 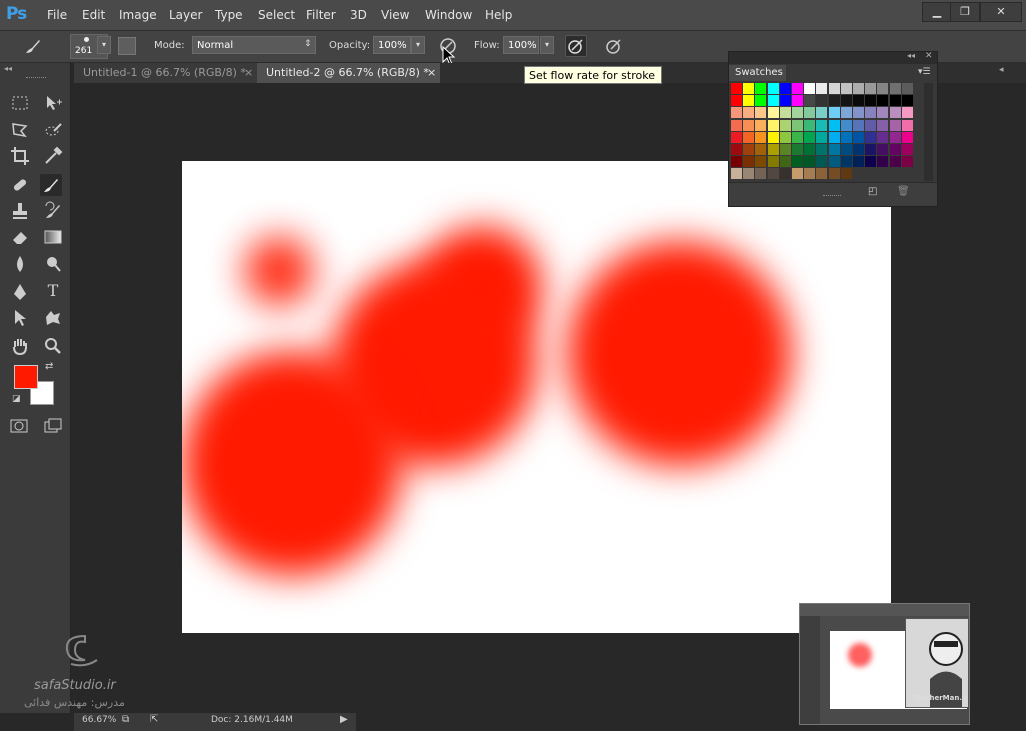 What do you see at coordinates (20, 185) in the screenshot?
I see `healing-brush-tool-icon` at bounding box center [20, 185].